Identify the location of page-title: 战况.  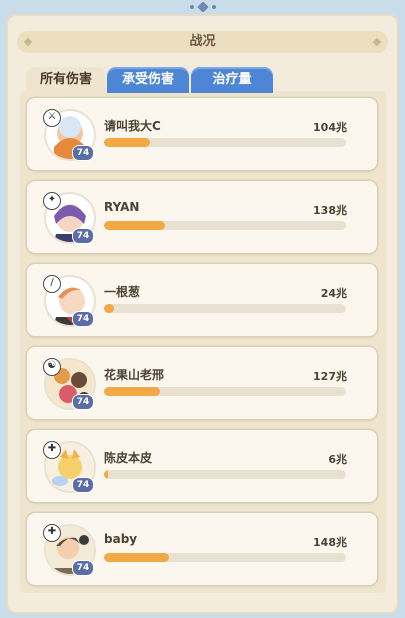
(202, 41).